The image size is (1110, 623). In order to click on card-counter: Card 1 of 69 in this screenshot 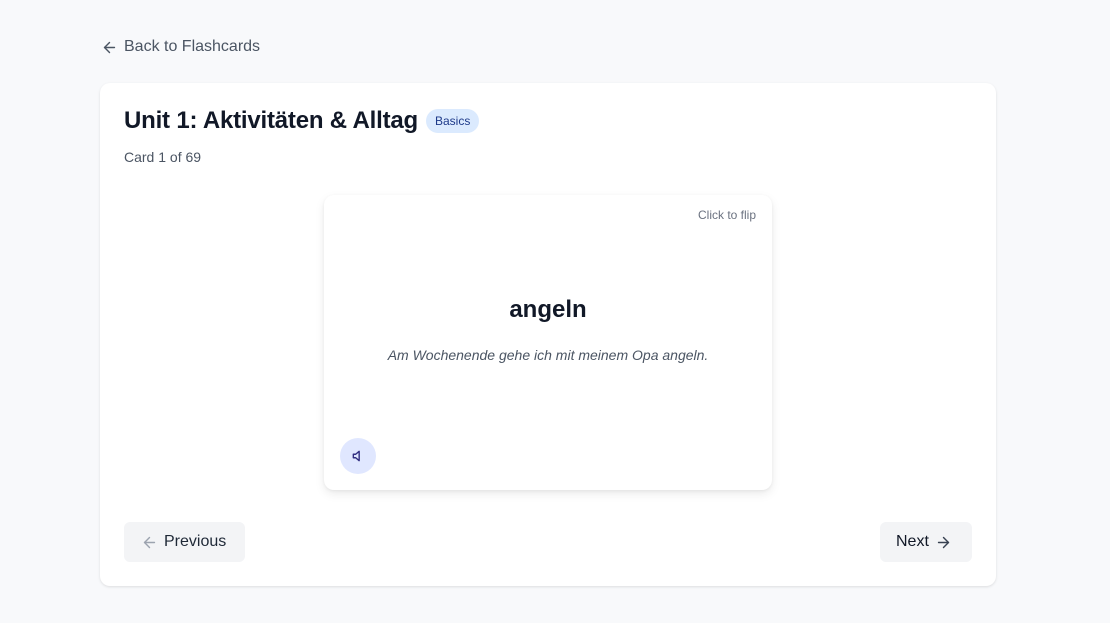, I will do `click(163, 157)`.